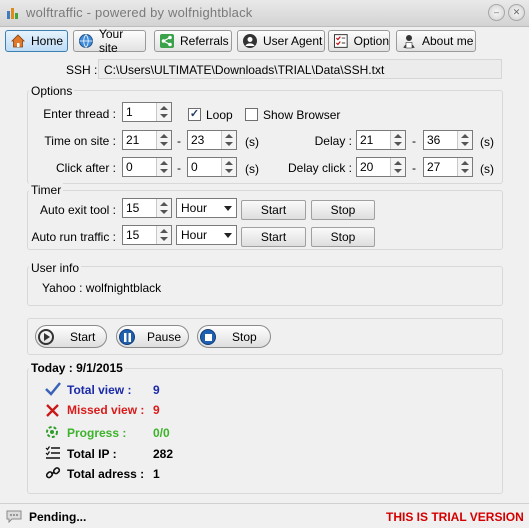  I want to click on list-icon, so click(52, 452).